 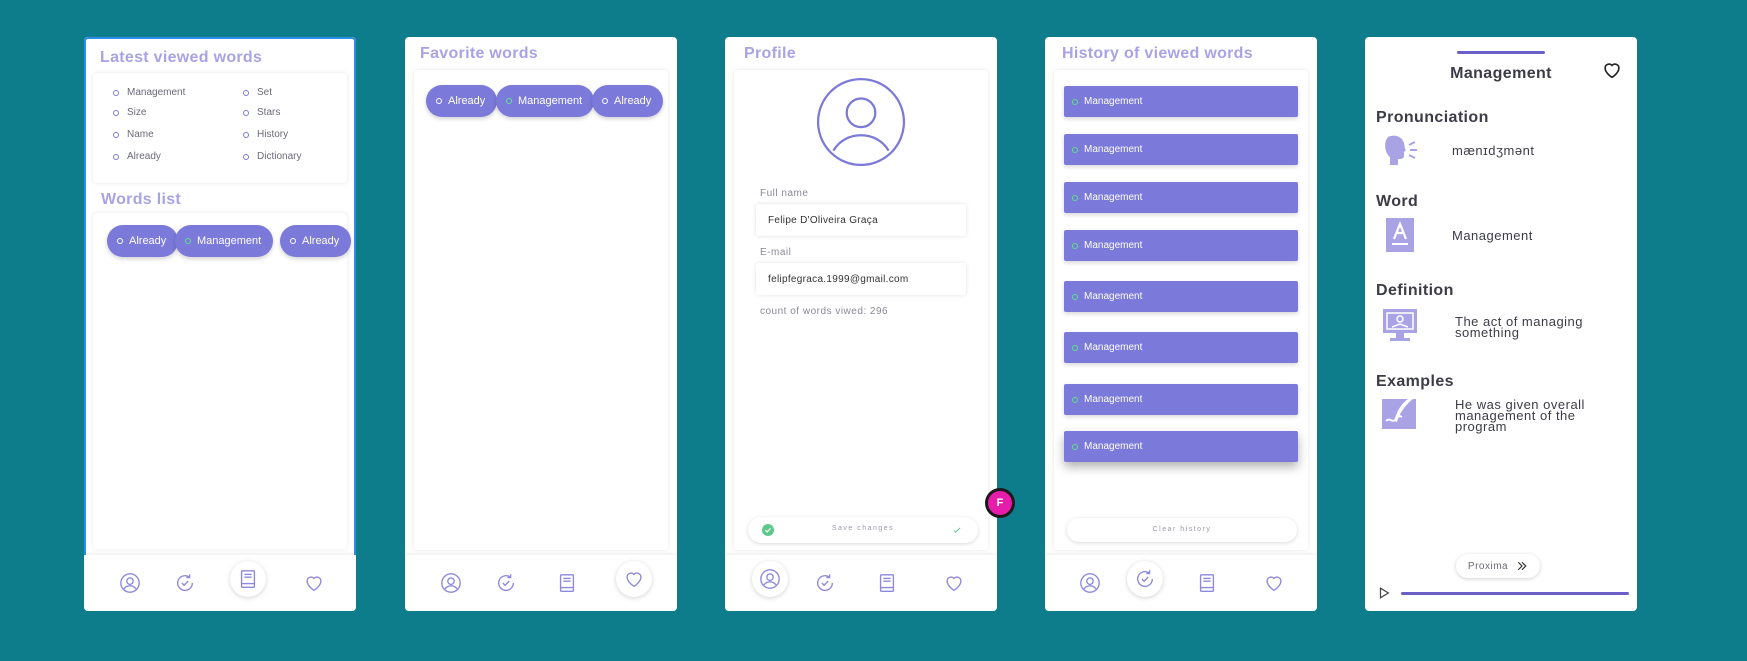 I want to click on definition-value: The act of managing something, so click(x=1519, y=327).